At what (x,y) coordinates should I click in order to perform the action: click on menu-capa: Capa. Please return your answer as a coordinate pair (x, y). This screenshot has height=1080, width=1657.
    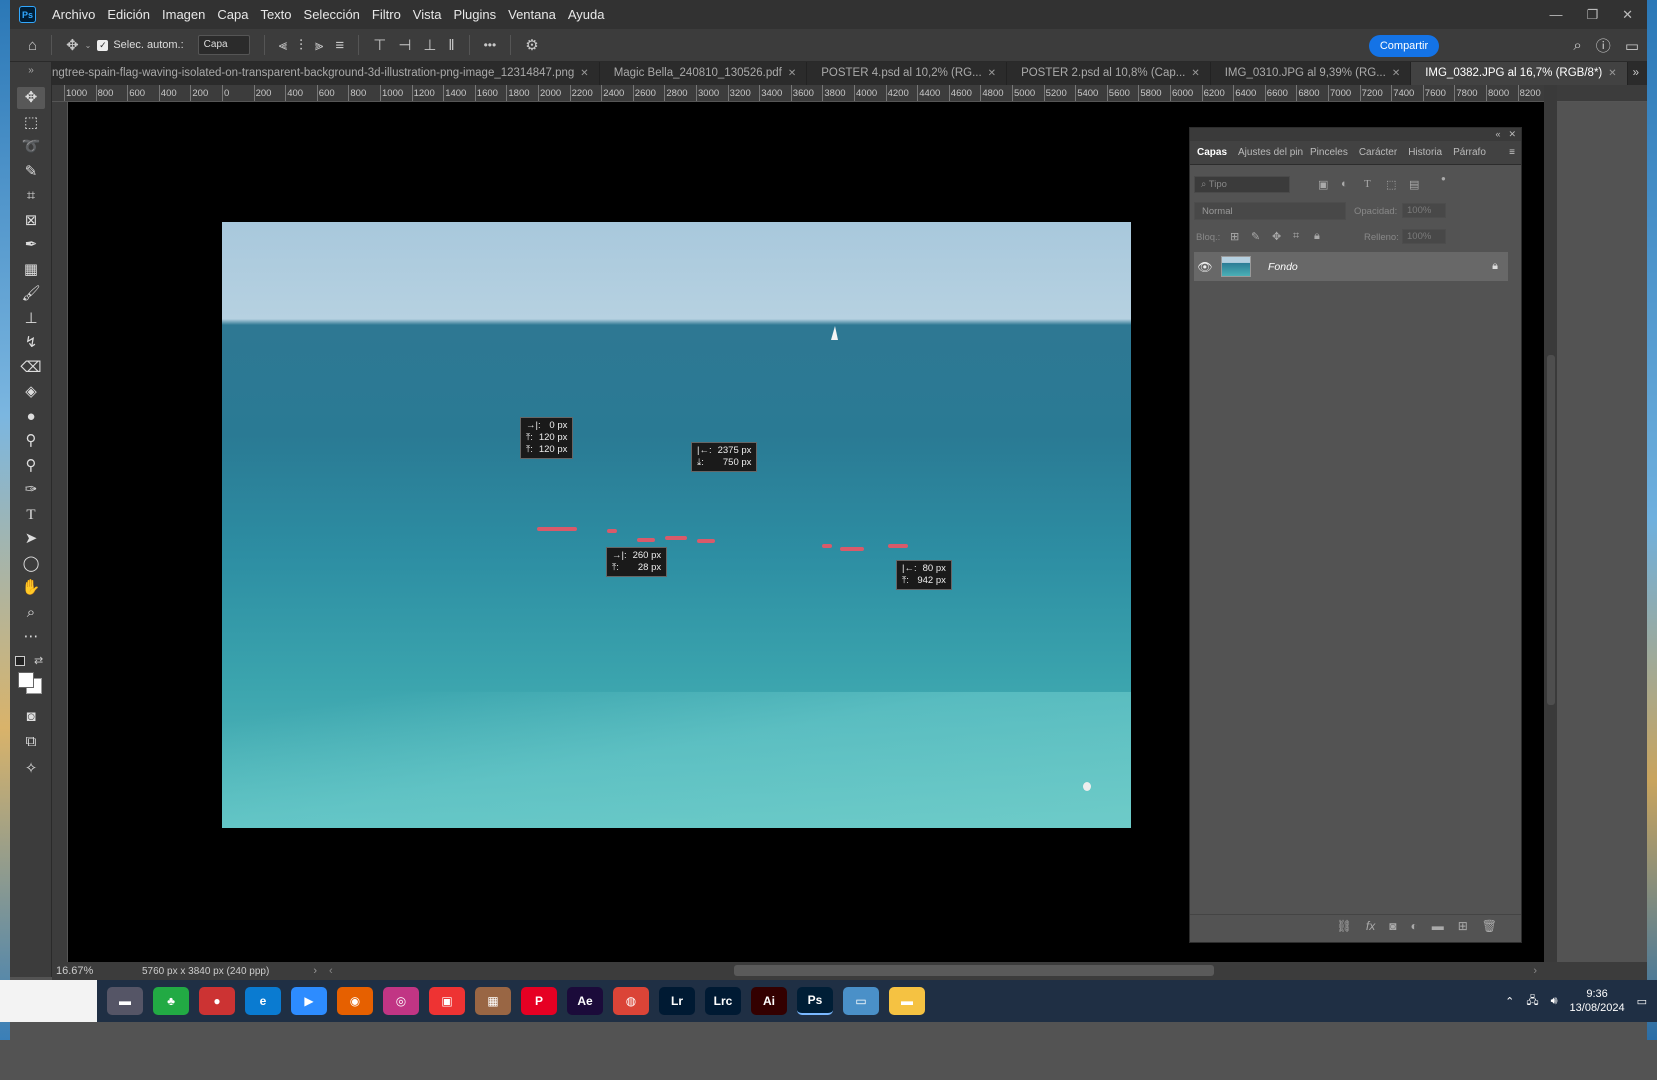
    Looking at the image, I should click on (232, 14).